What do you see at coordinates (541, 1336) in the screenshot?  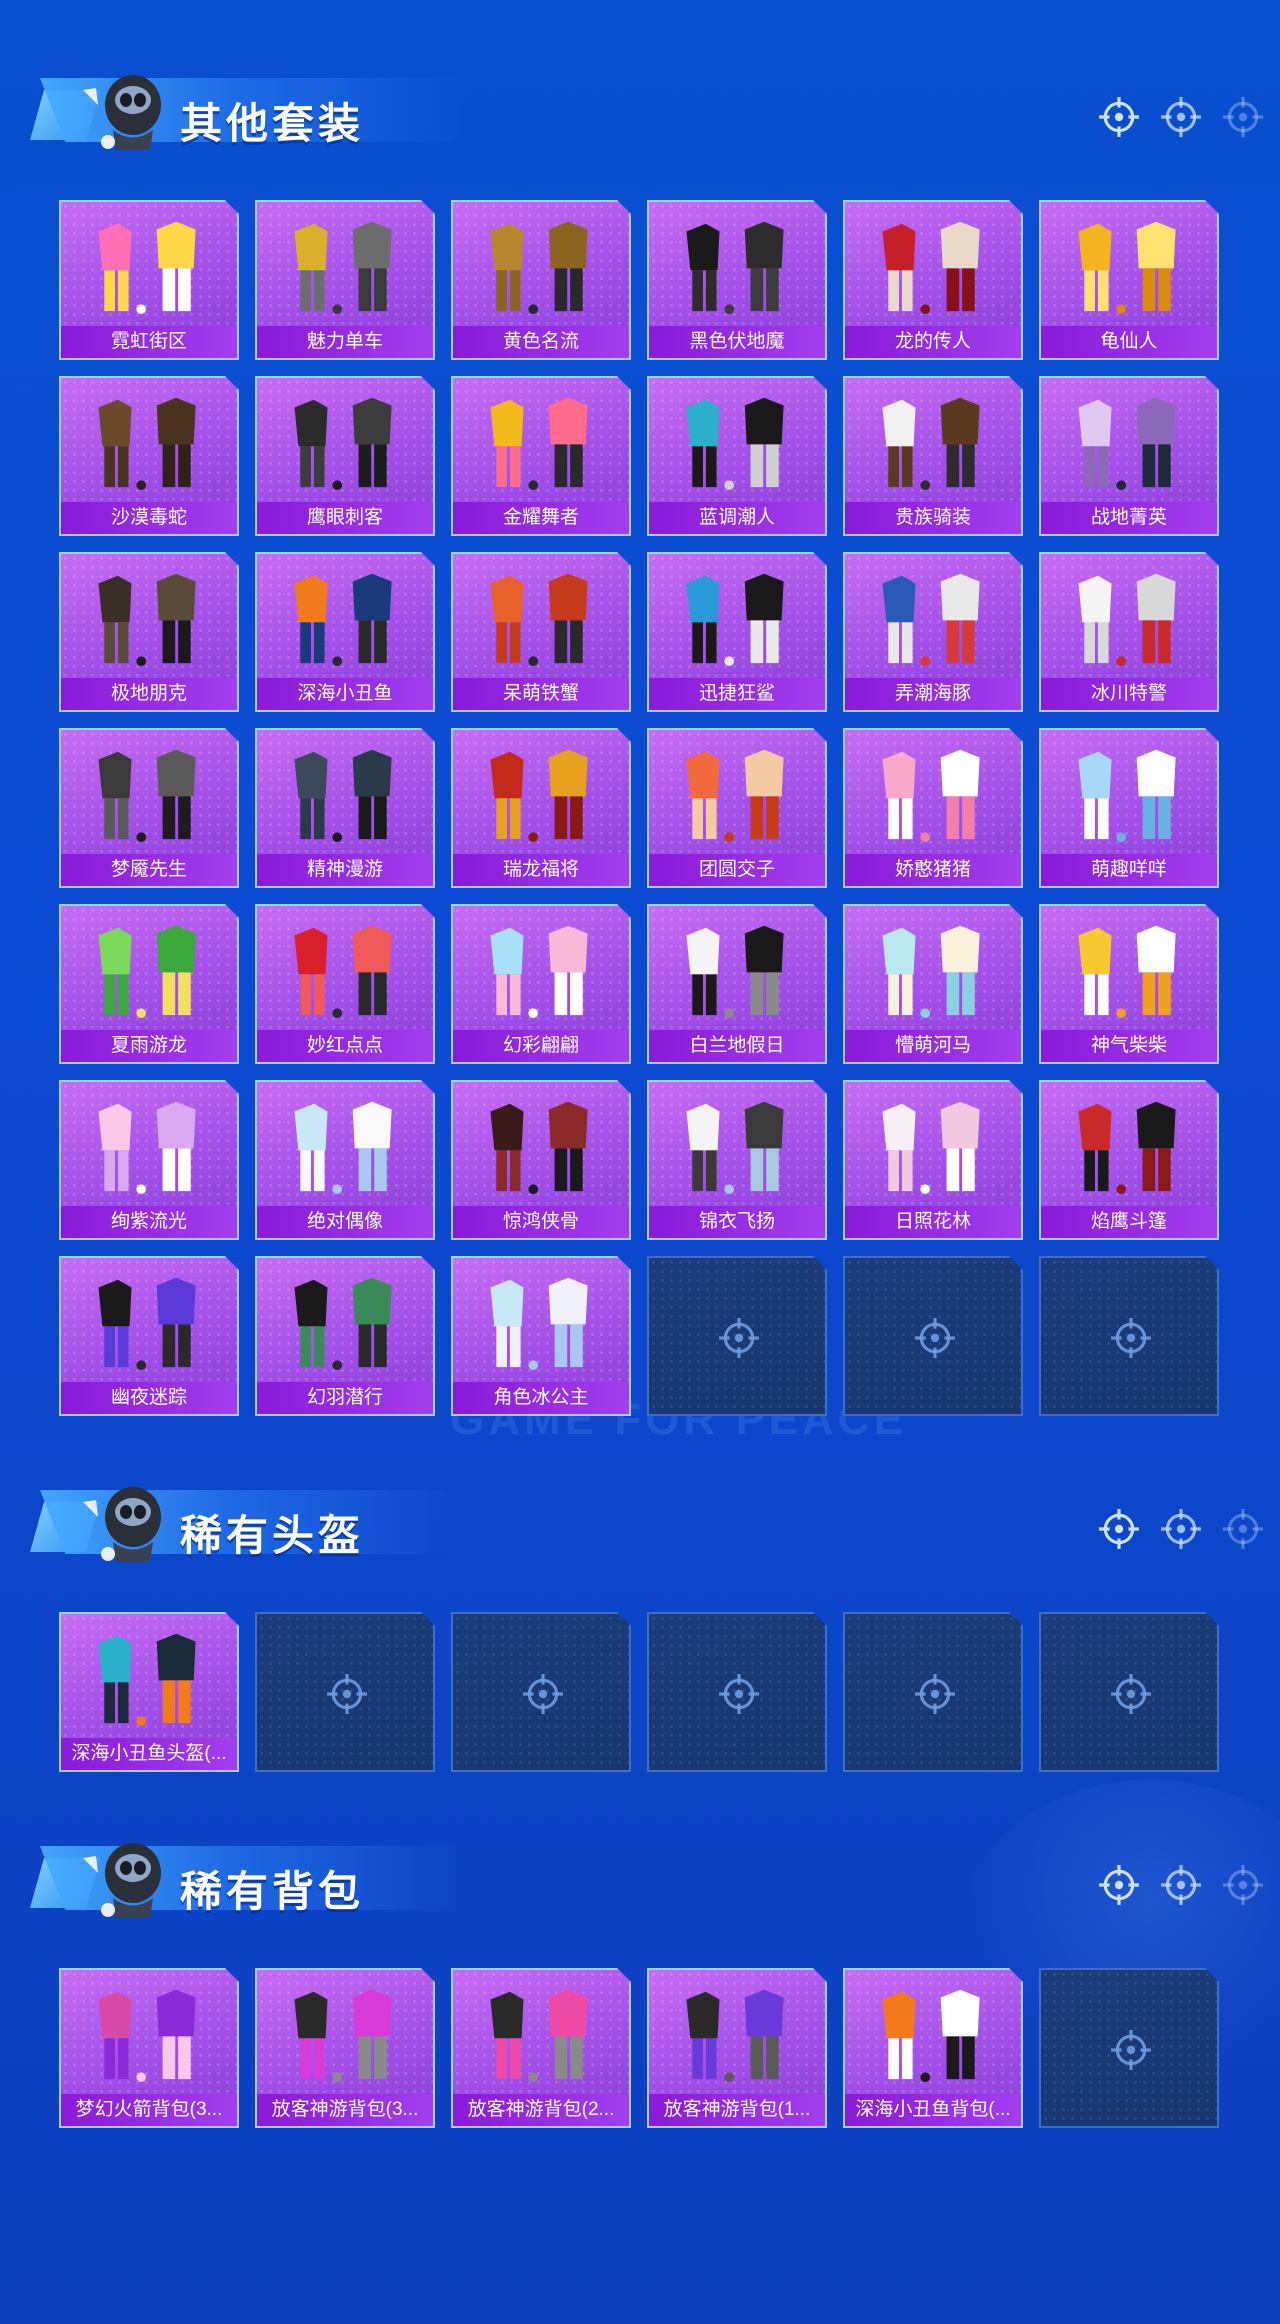 I see `item-card: 角色冰公主` at bounding box center [541, 1336].